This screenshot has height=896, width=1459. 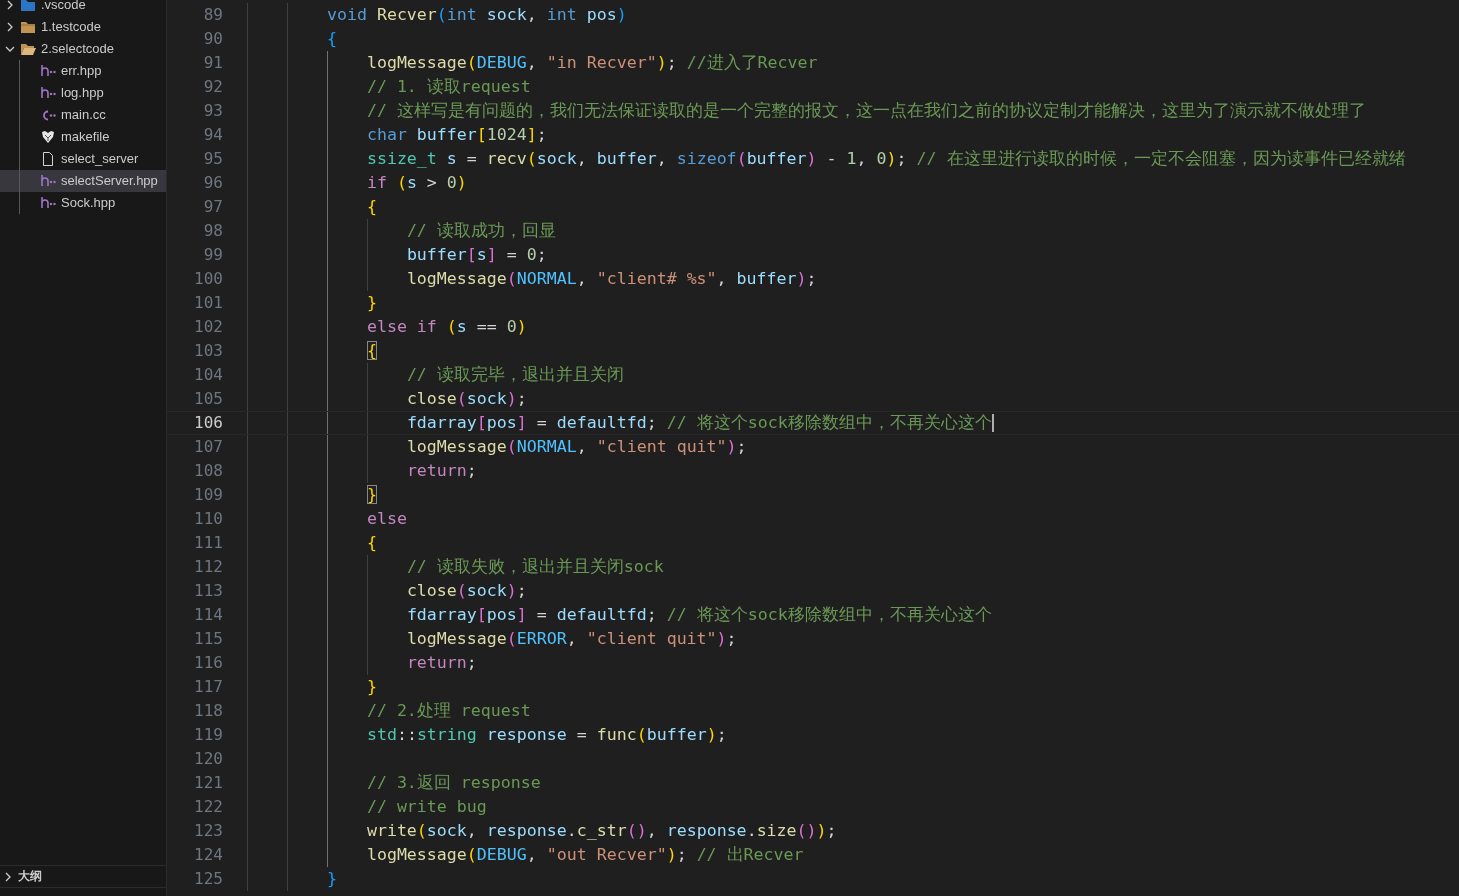 I want to click on shield-icon, so click(x=48, y=137).